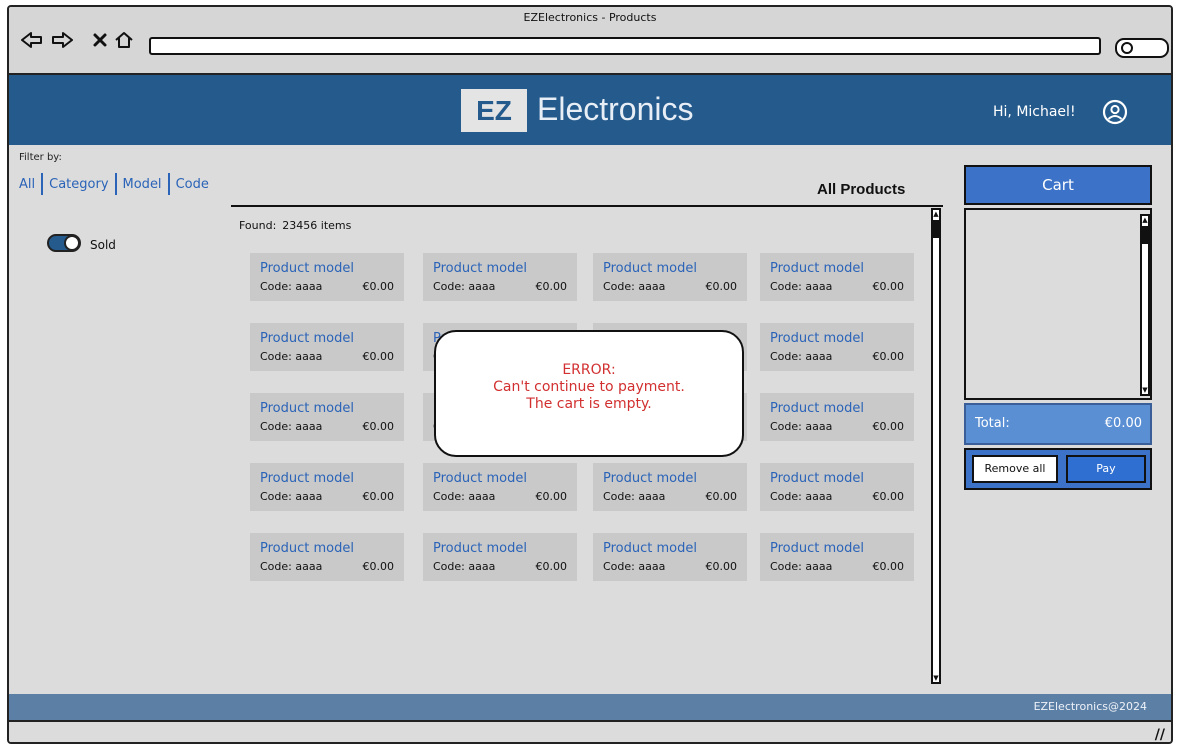 The width and height of the screenshot is (1177, 752). I want to click on forward-icon, so click(62, 40).